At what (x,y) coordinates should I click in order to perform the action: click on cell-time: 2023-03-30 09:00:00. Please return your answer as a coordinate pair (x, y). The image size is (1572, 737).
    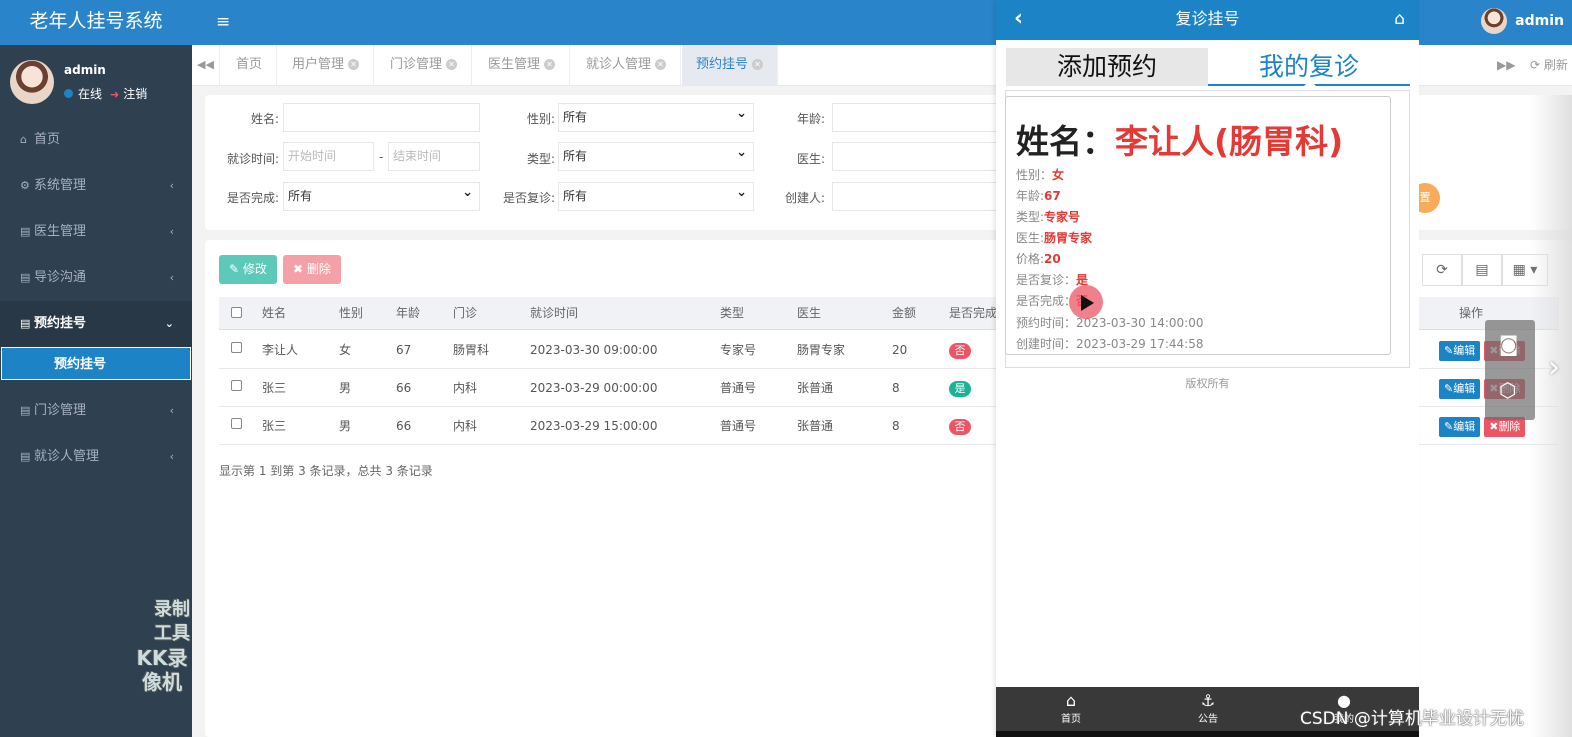
    Looking at the image, I should click on (594, 350).